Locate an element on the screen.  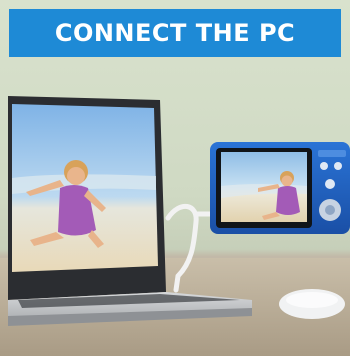
camera is located at coordinates (280, 188).